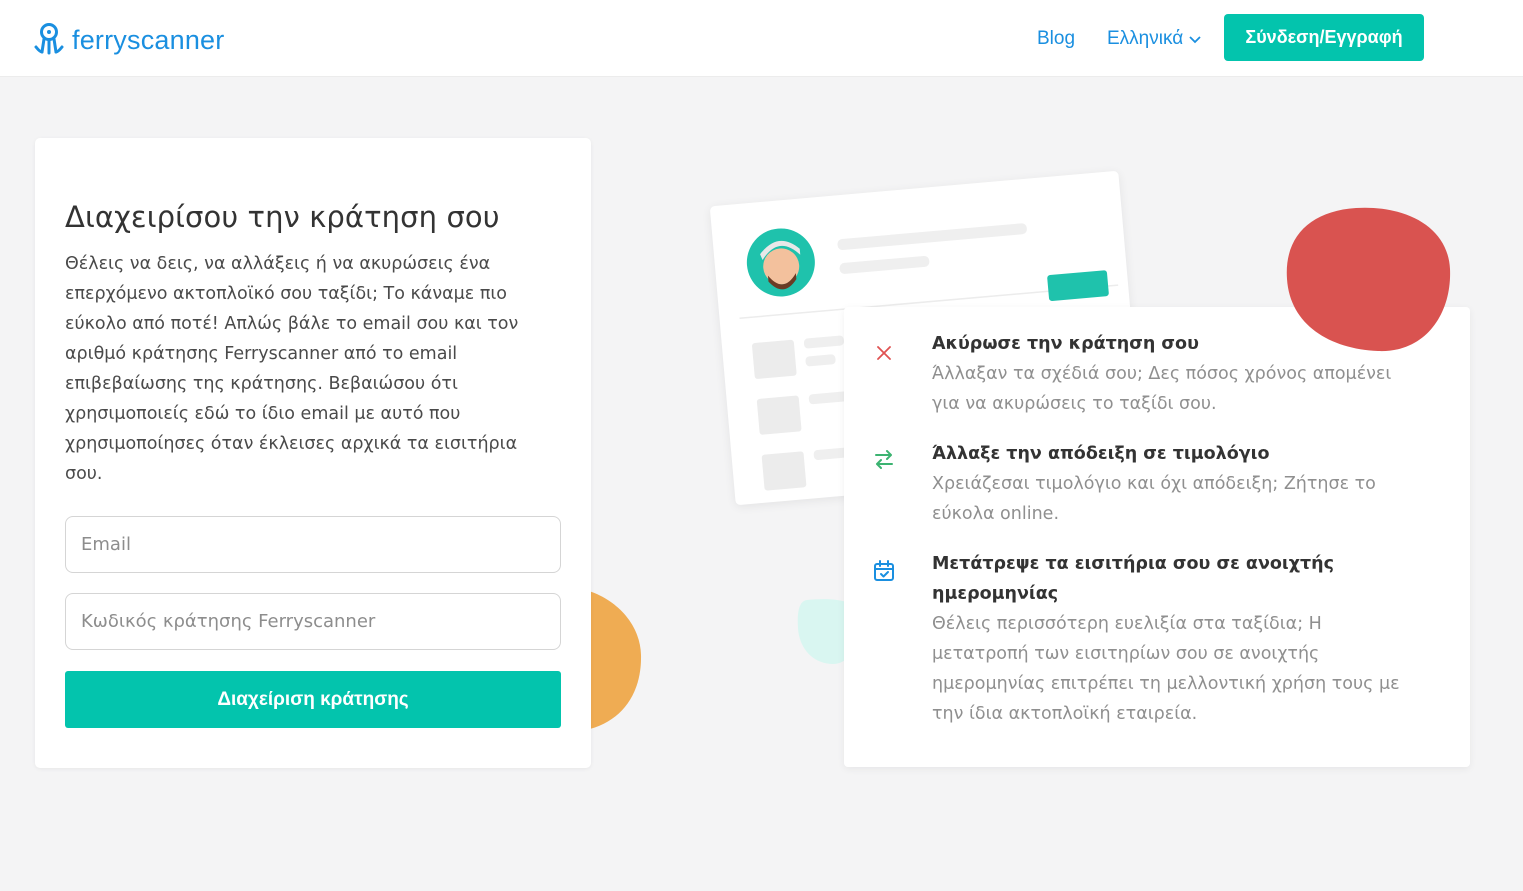 The image size is (1523, 891). I want to click on manage-booking-title: Διαχειρίσου την κράτηση σου, so click(282, 217).